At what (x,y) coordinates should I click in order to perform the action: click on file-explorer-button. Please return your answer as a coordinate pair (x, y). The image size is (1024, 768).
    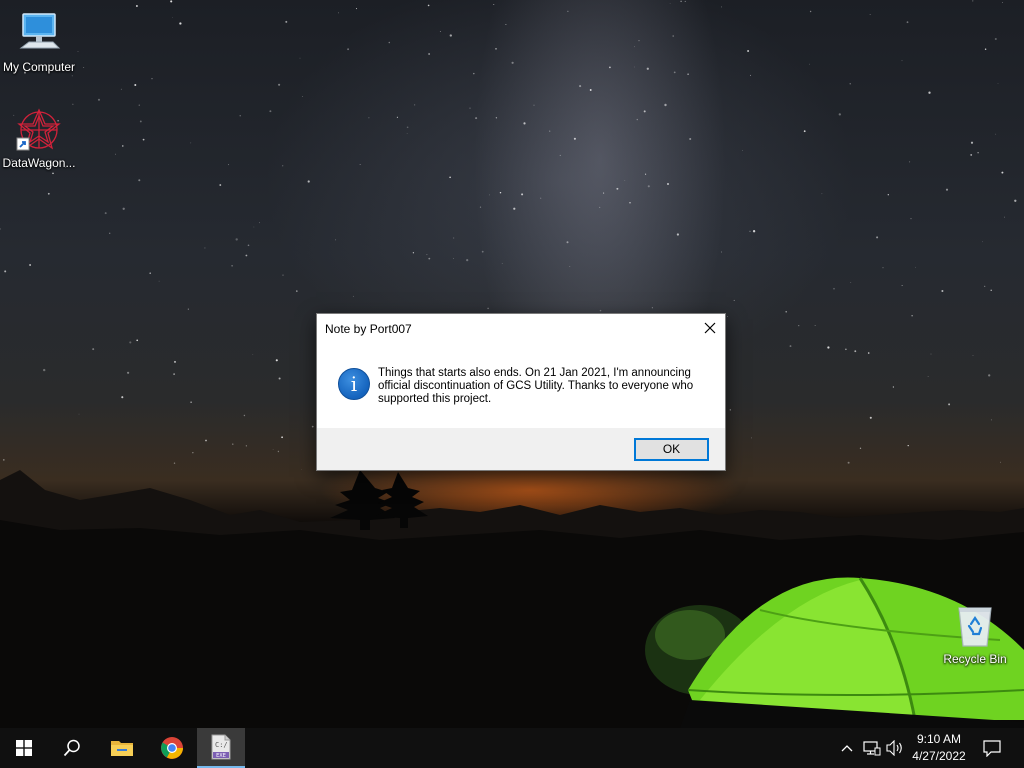
    Looking at the image, I should click on (122, 748).